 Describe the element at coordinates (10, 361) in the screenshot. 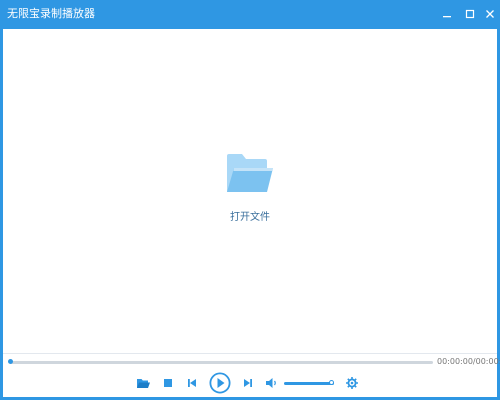

I see `progress-handle` at that location.